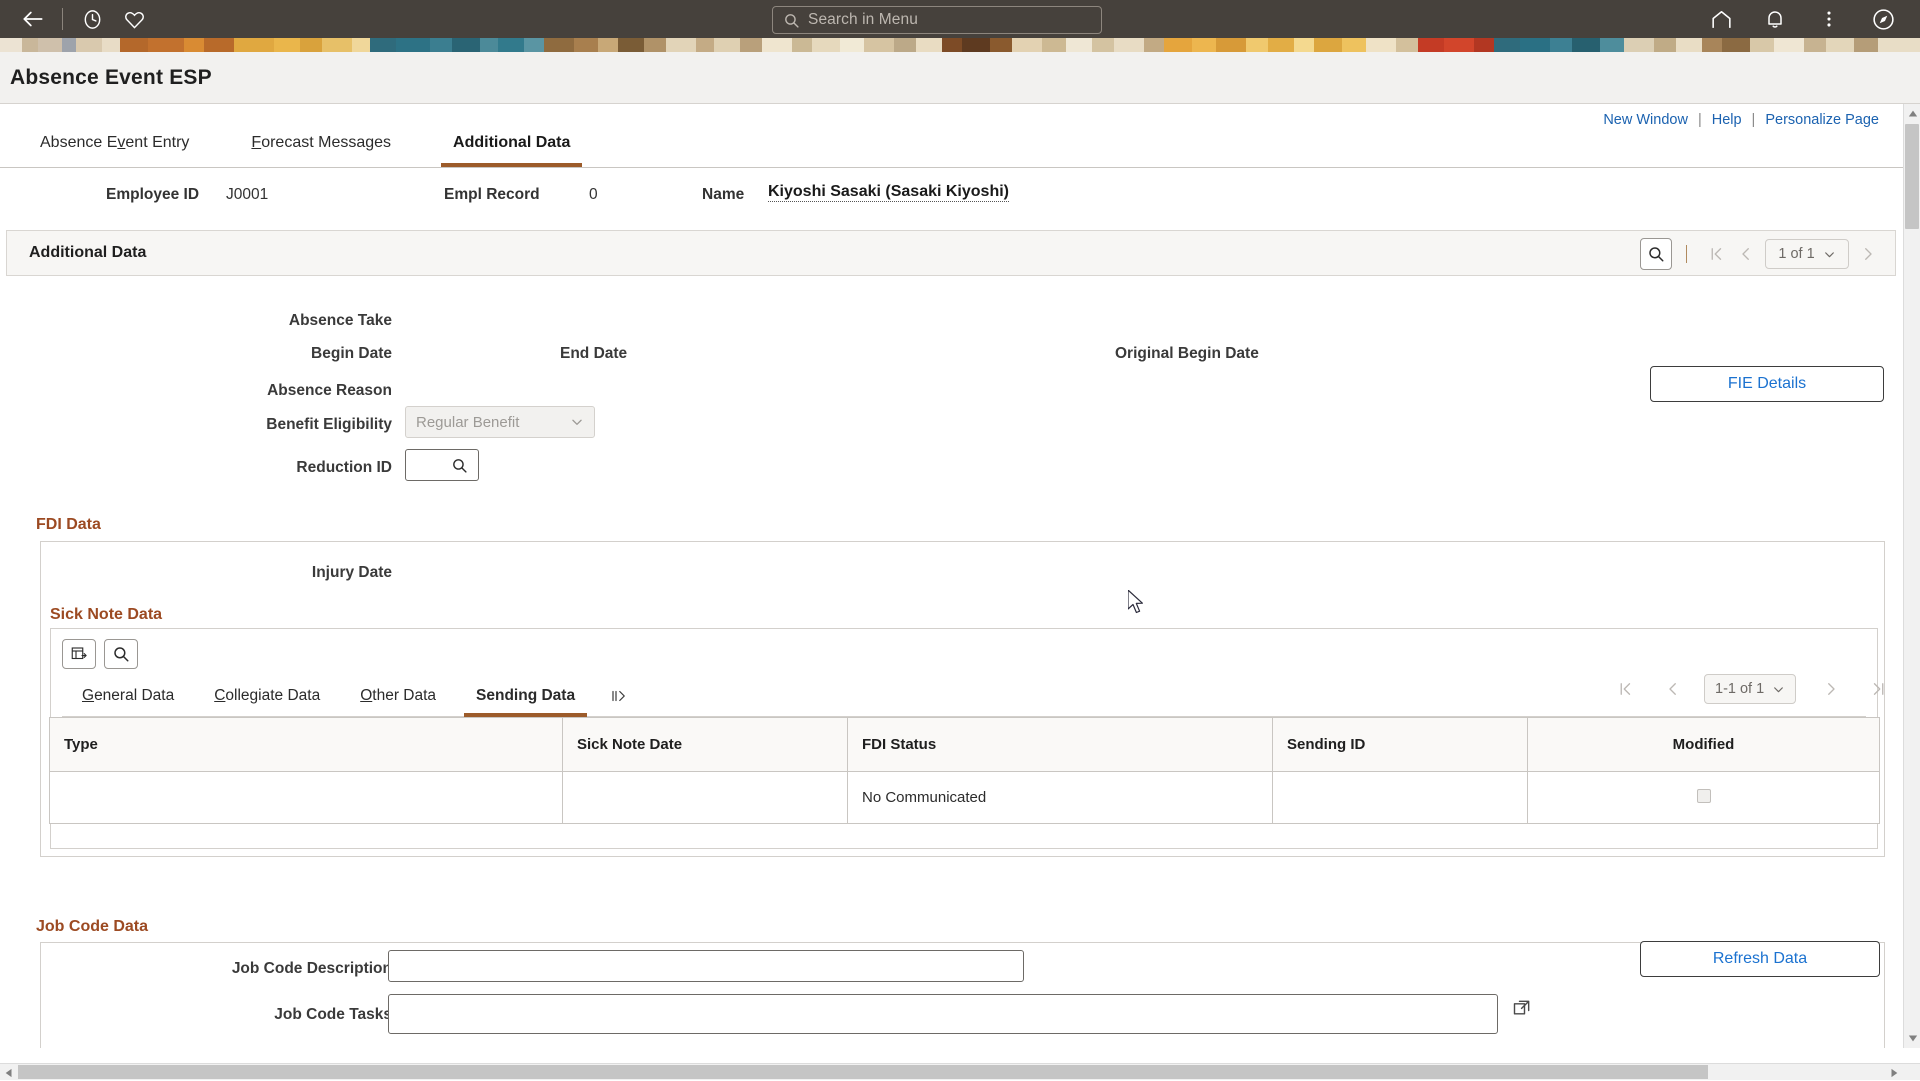  I want to click on grid-tab-other-data: Other Data, so click(398, 696).